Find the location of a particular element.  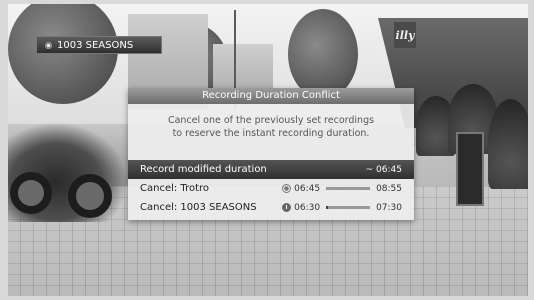

option-times: 06:30 07:30 is located at coordinates (342, 208).